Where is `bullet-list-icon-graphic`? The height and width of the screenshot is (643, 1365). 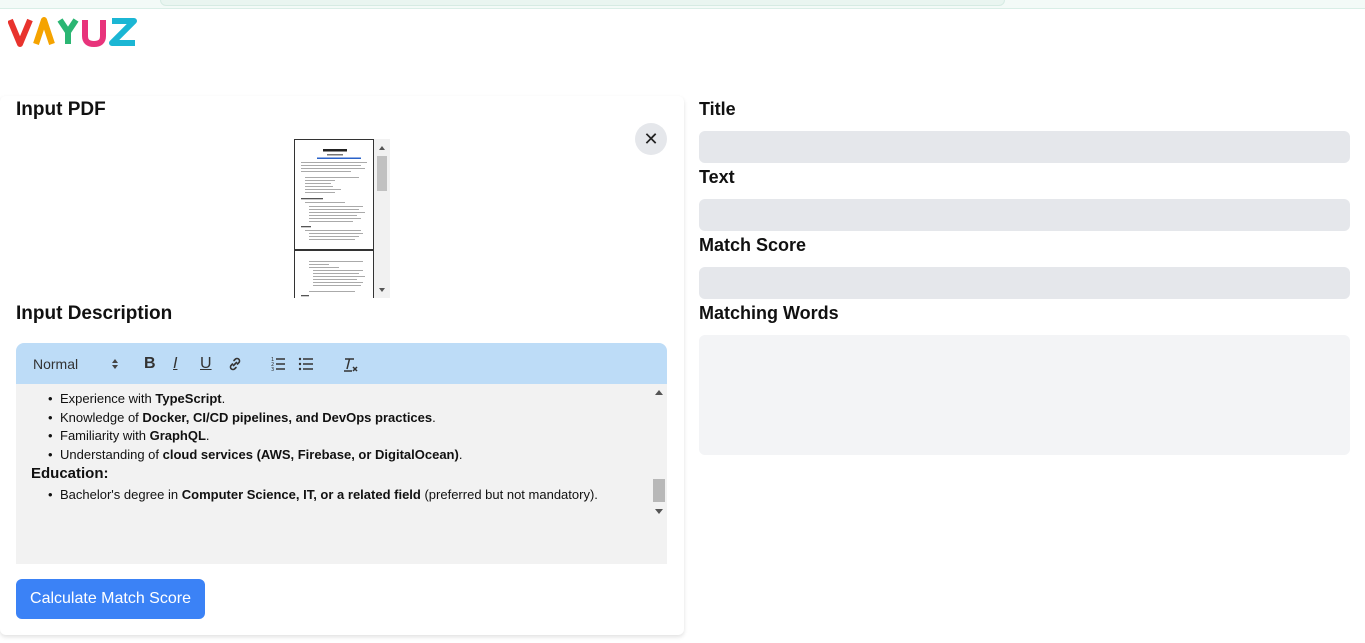
bullet-list-icon-graphic is located at coordinates (305, 363).